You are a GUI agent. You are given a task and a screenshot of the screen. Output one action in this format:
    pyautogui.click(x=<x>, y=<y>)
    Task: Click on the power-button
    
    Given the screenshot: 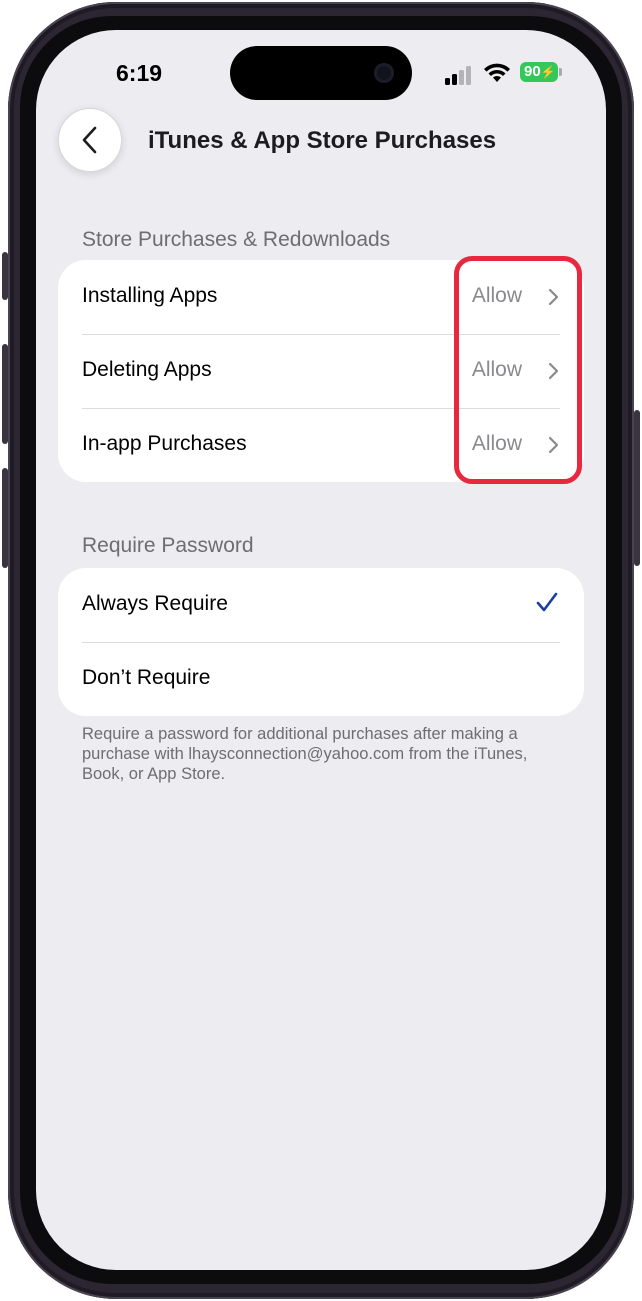 What is the action you would take?
    pyautogui.click(x=637, y=488)
    